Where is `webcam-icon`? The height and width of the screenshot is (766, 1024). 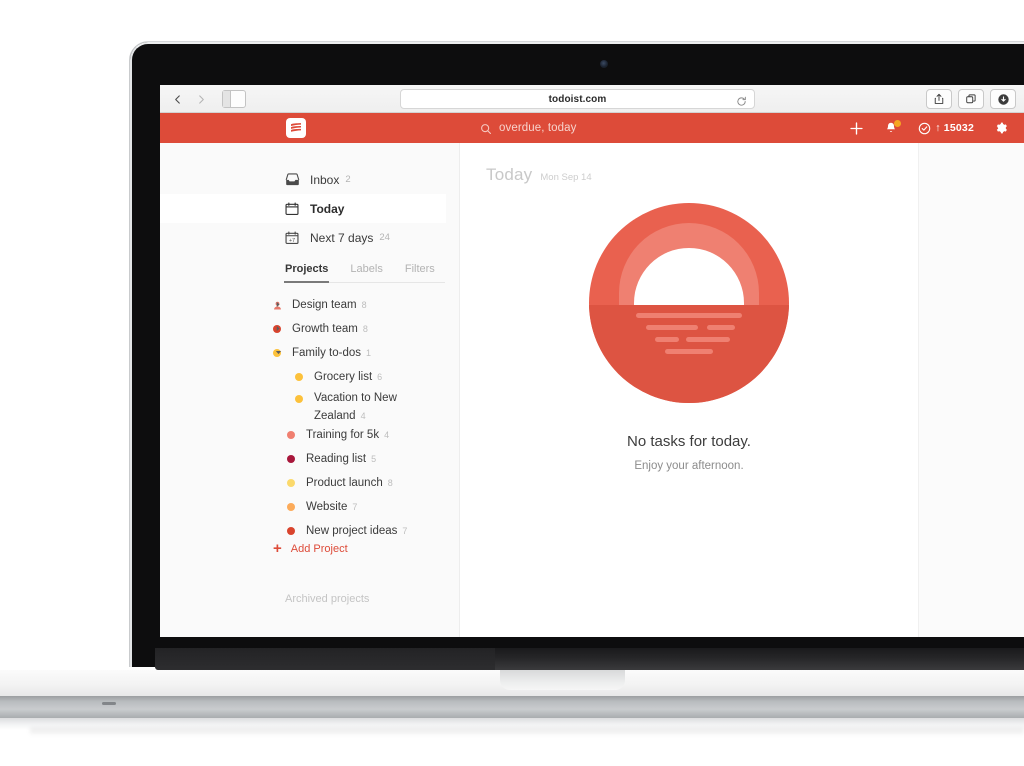 webcam-icon is located at coordinates (604, 64).